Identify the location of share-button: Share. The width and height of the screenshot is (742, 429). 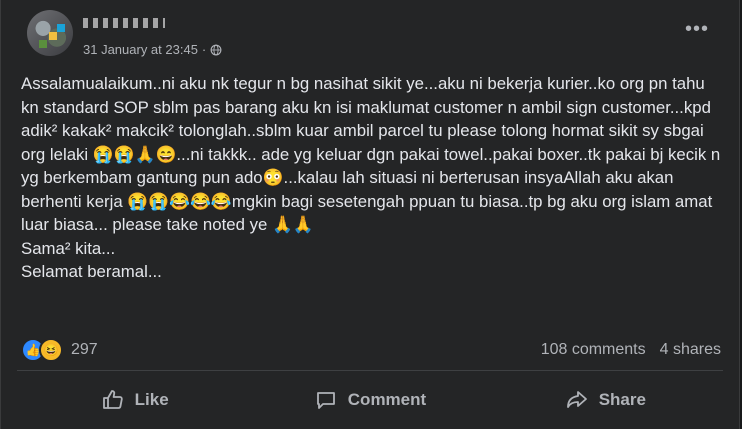
(605, 400).